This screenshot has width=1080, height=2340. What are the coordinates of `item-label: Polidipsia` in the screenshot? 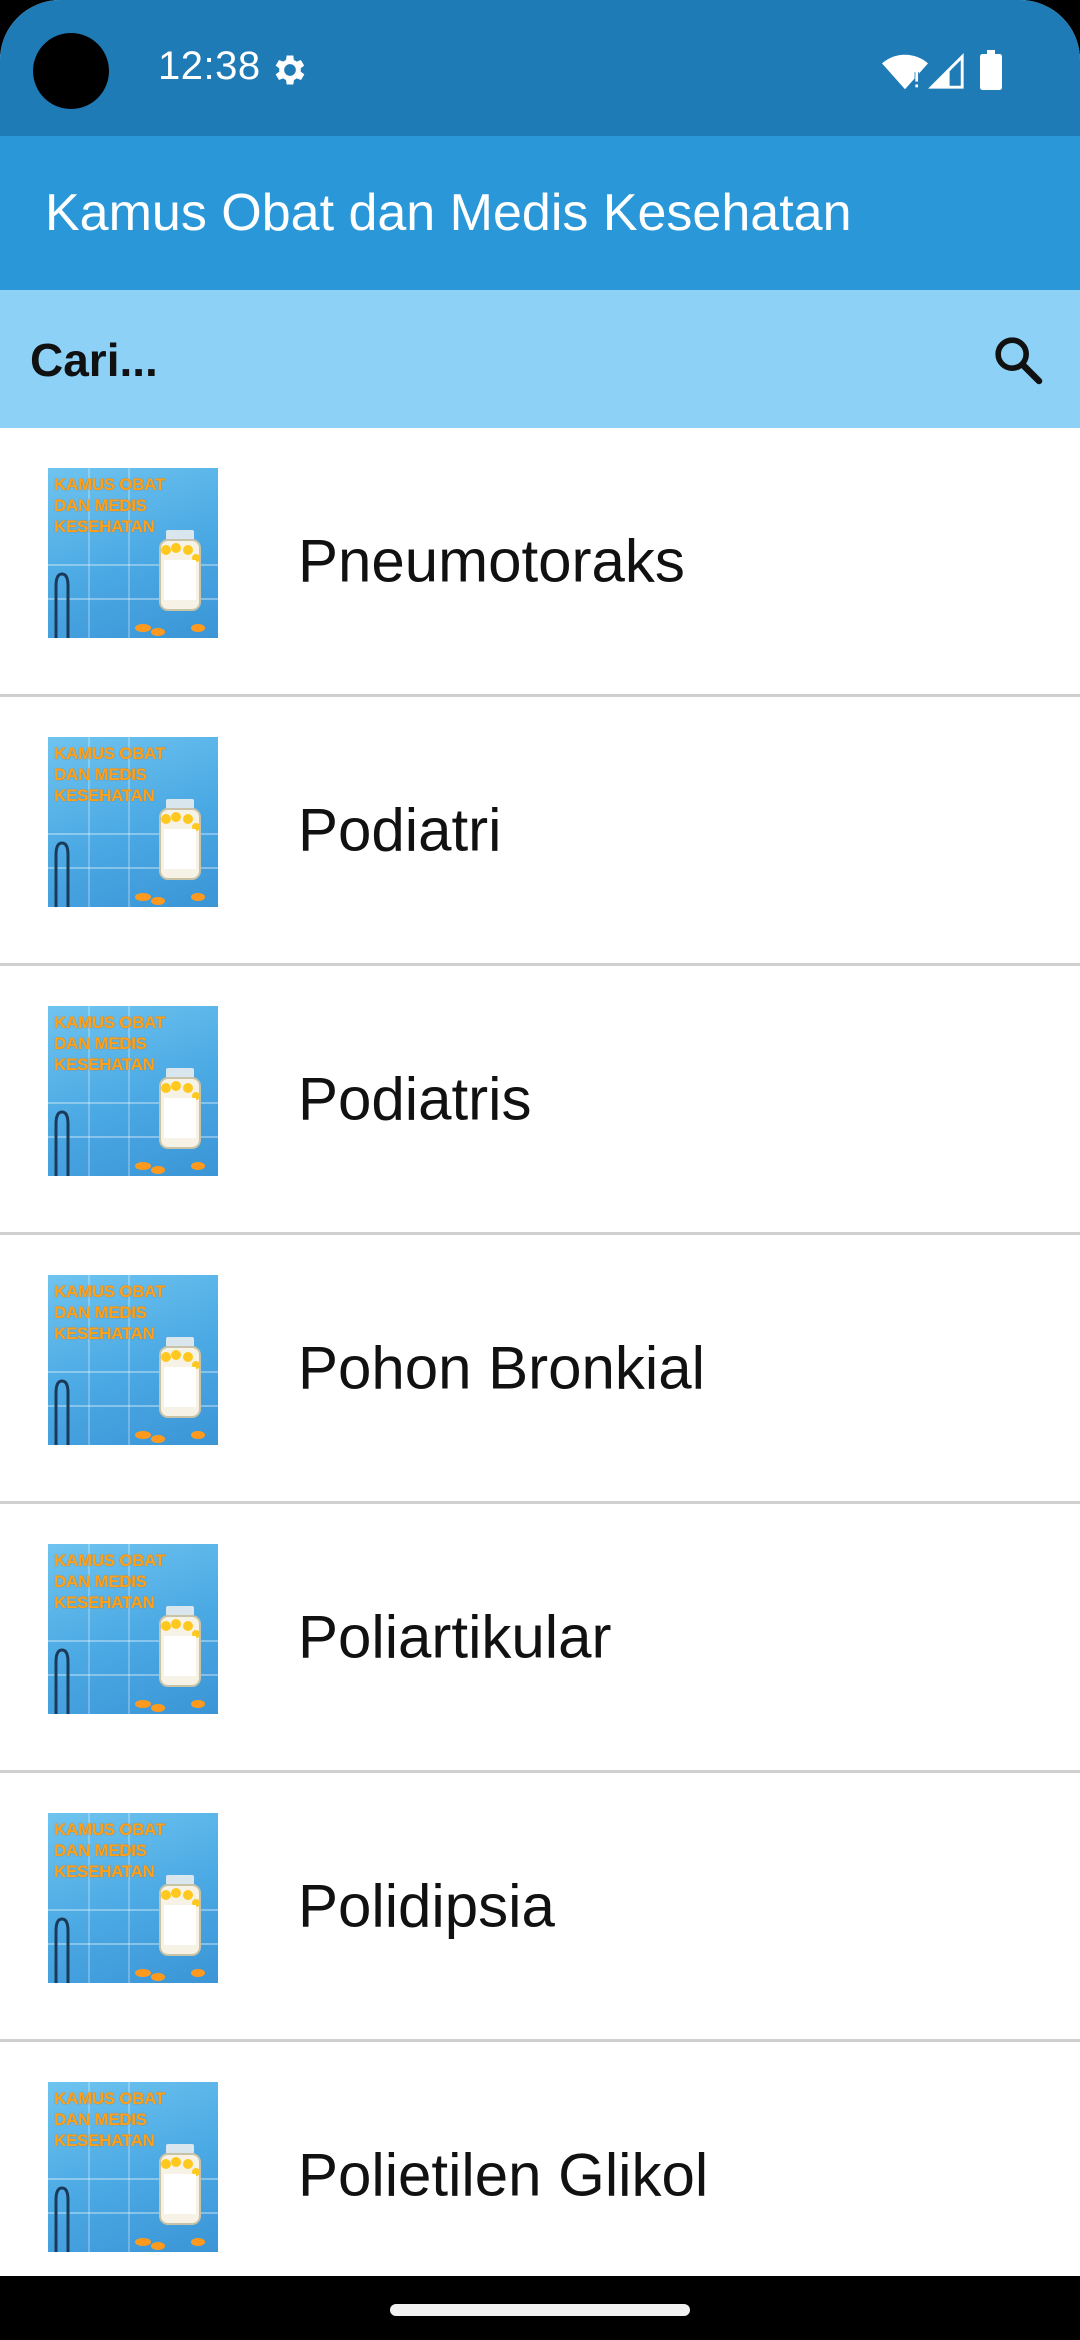 It's located at (426, 1906).